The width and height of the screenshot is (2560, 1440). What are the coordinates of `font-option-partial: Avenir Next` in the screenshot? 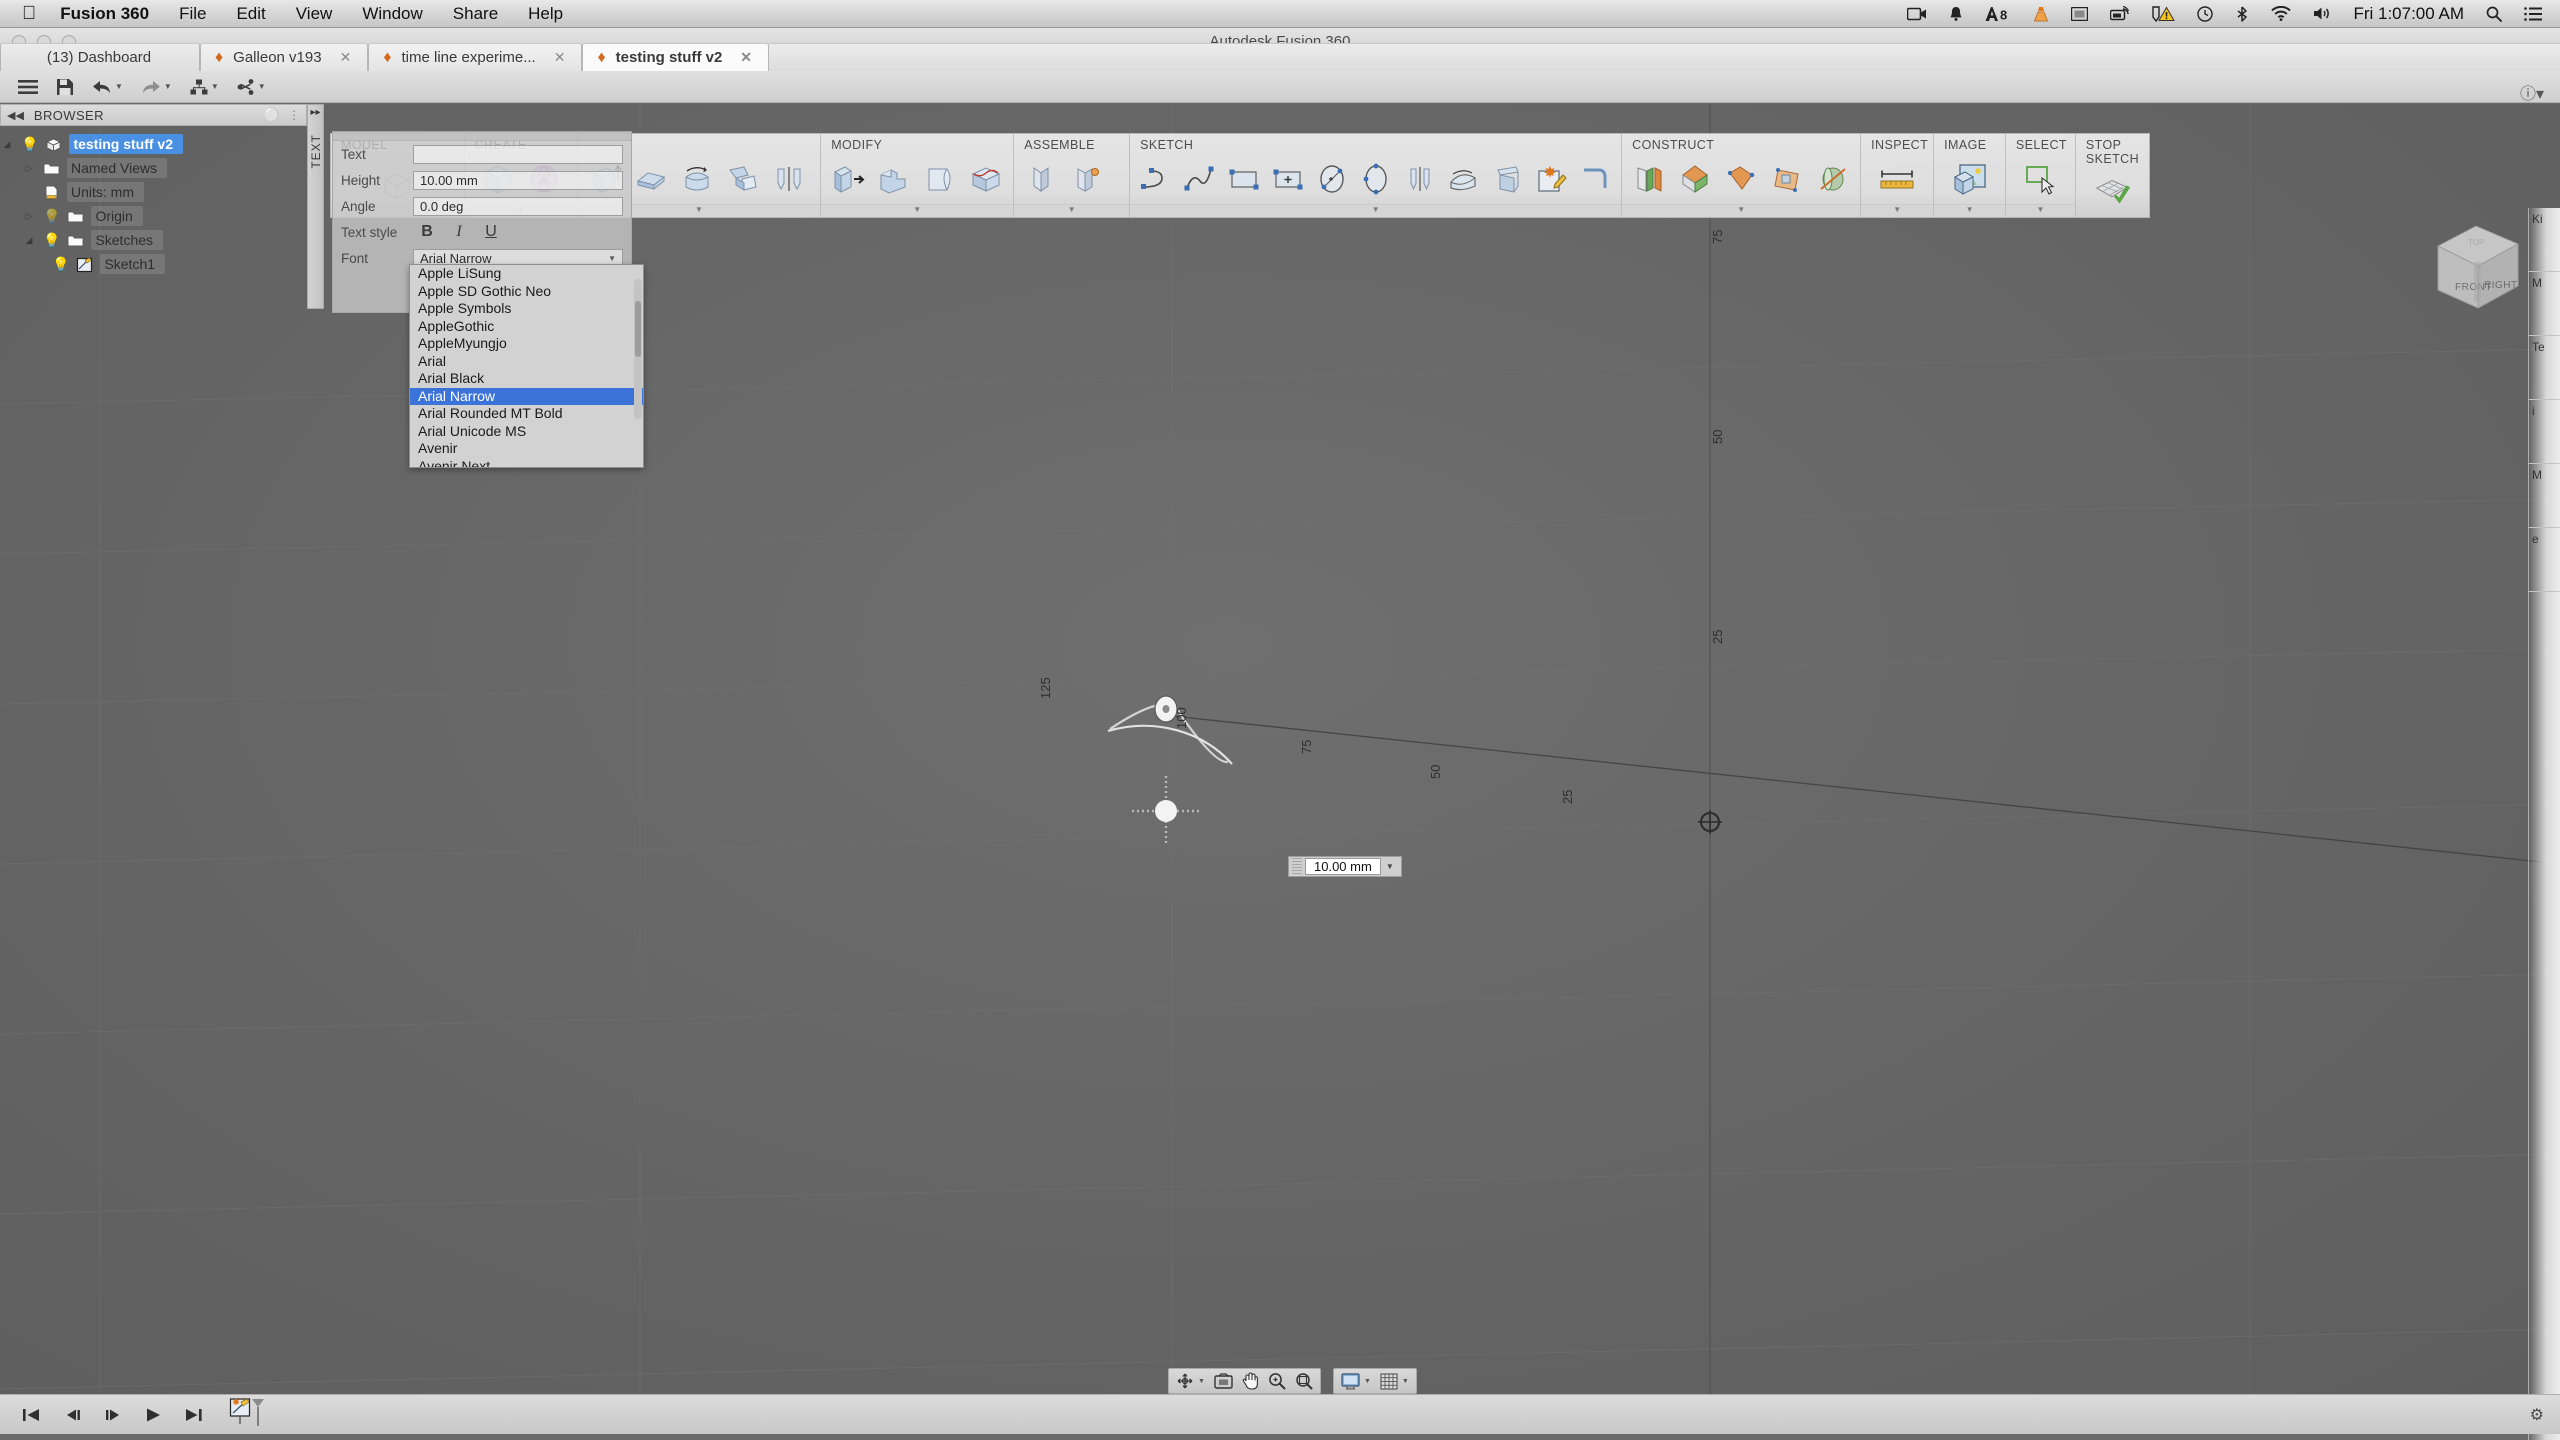 It's located at (526, 462).